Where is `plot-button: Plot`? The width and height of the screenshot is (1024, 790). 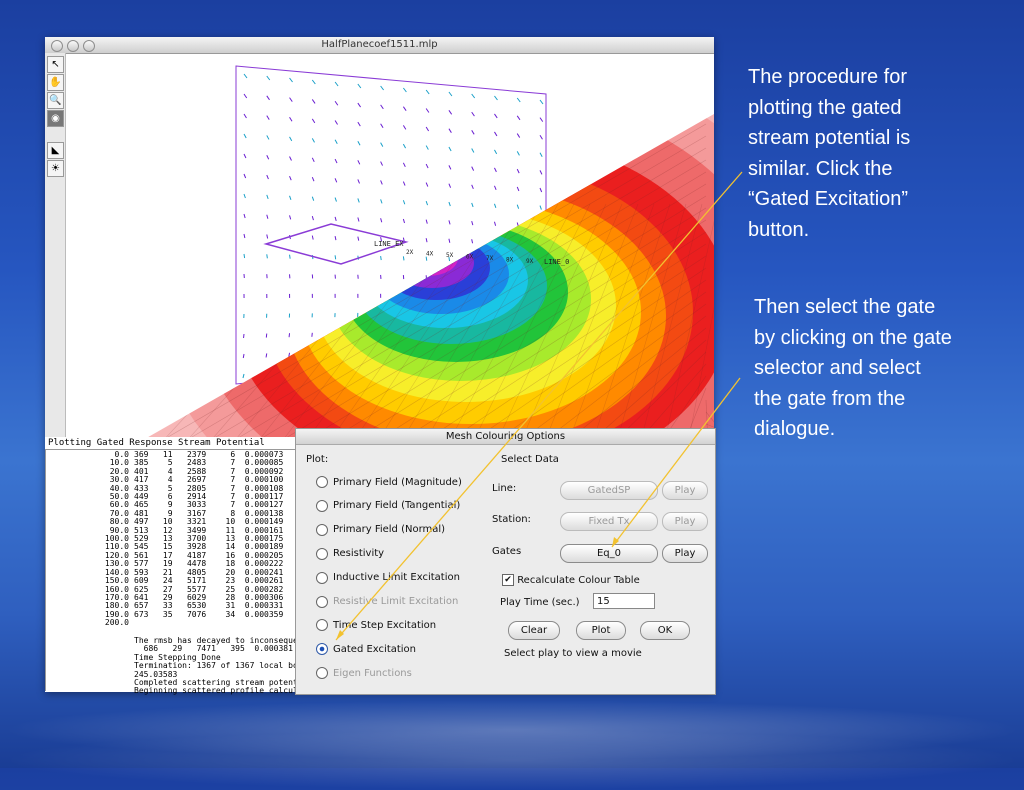 plot-button: Plot is located at coordinates (601, 630).